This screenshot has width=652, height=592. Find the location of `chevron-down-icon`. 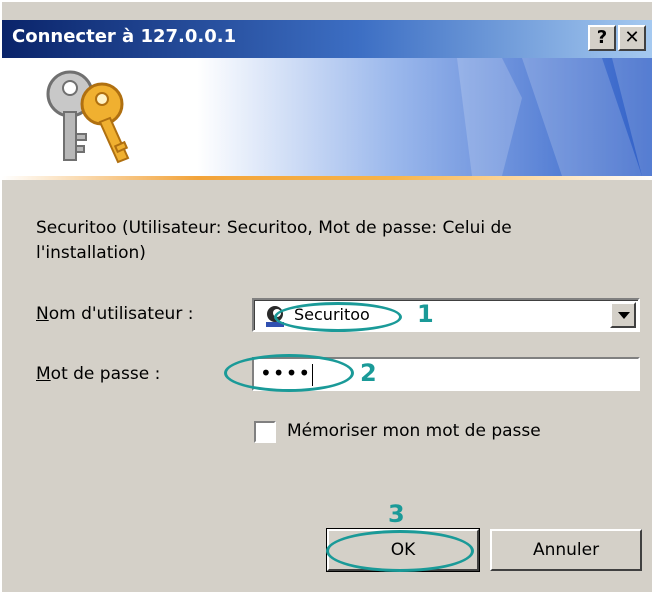

chevron-down-icon is located at coordinates (623, 315).